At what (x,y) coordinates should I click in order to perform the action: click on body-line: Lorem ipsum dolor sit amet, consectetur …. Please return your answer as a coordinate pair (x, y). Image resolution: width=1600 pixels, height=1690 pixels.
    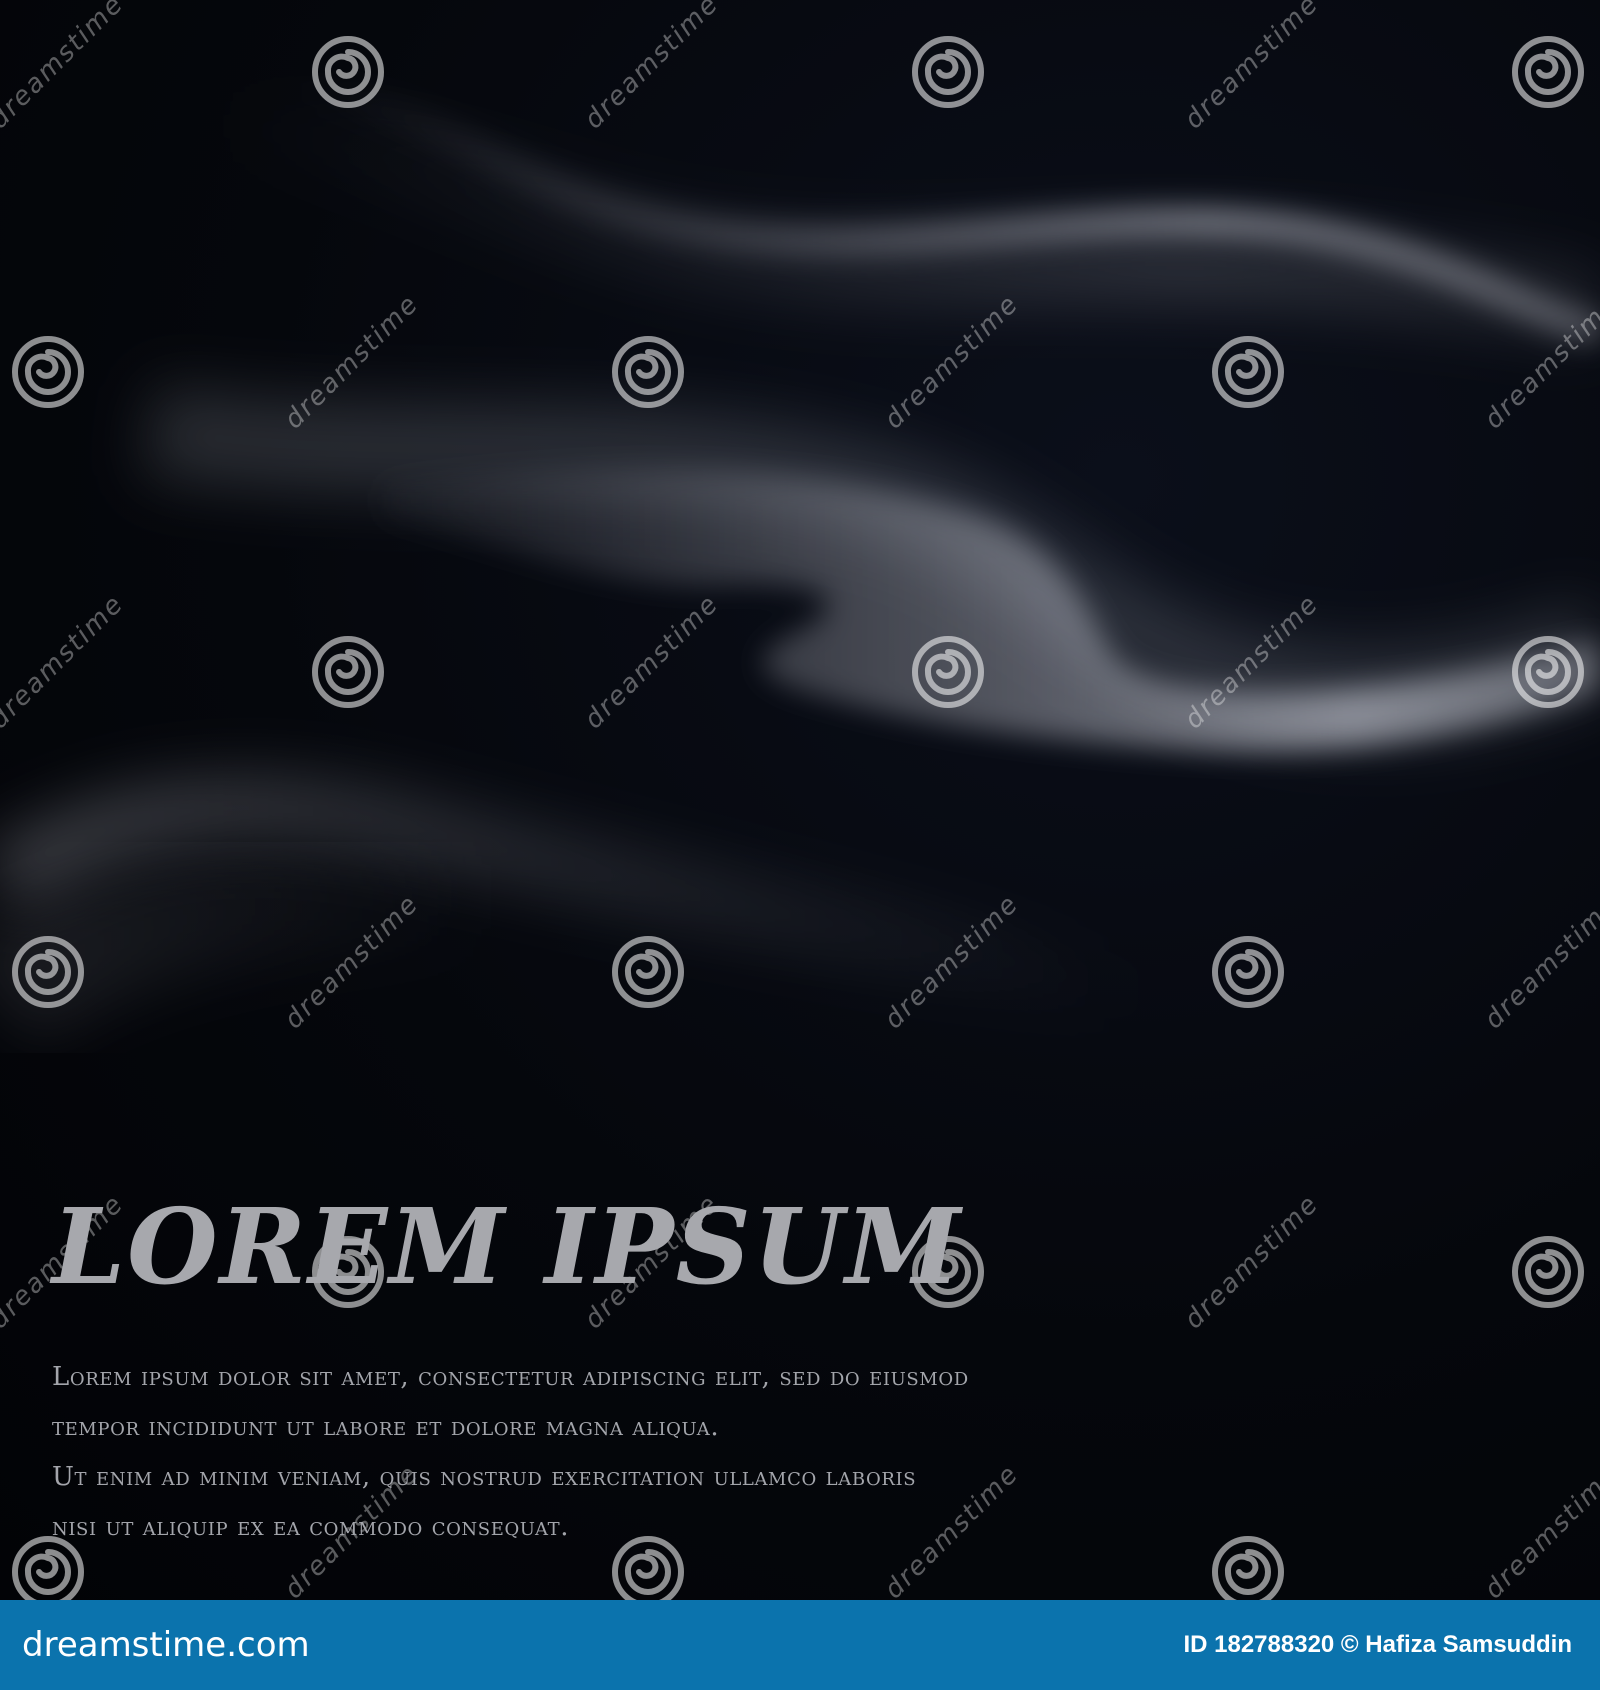
    Looking at the image, I should click on (510, 1377).